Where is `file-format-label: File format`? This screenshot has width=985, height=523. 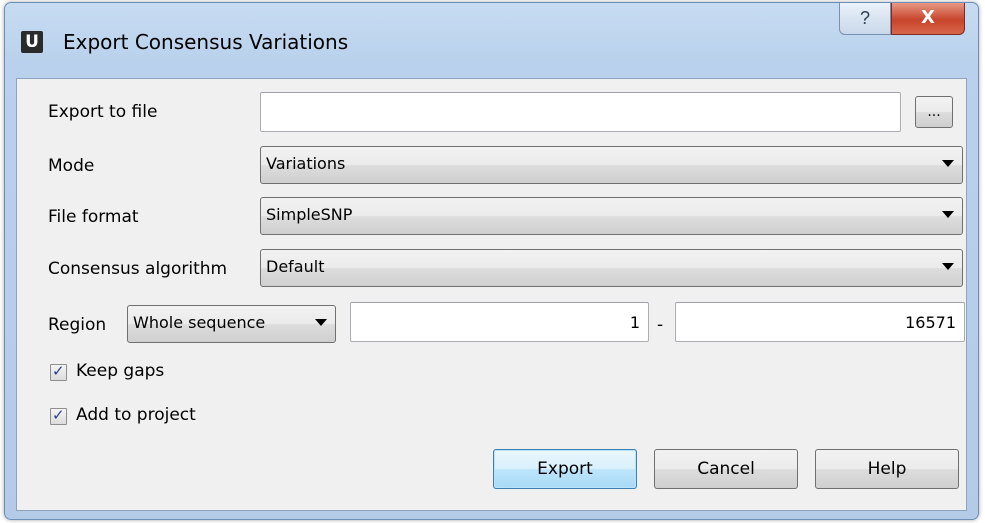
file-format-label: File format is located at coordinates (93, 217).